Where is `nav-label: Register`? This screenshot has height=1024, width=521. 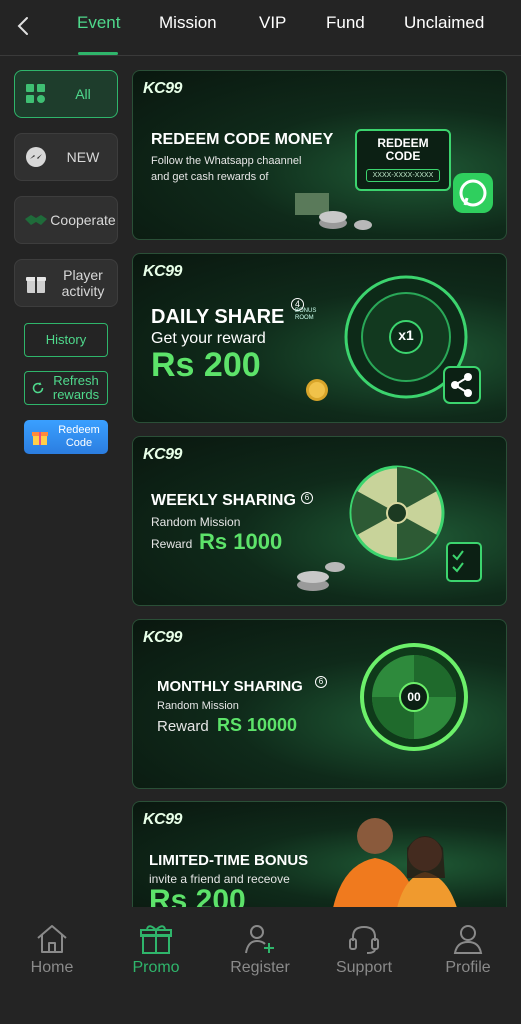 nav-label: Register is located at coordinates (260, 967).